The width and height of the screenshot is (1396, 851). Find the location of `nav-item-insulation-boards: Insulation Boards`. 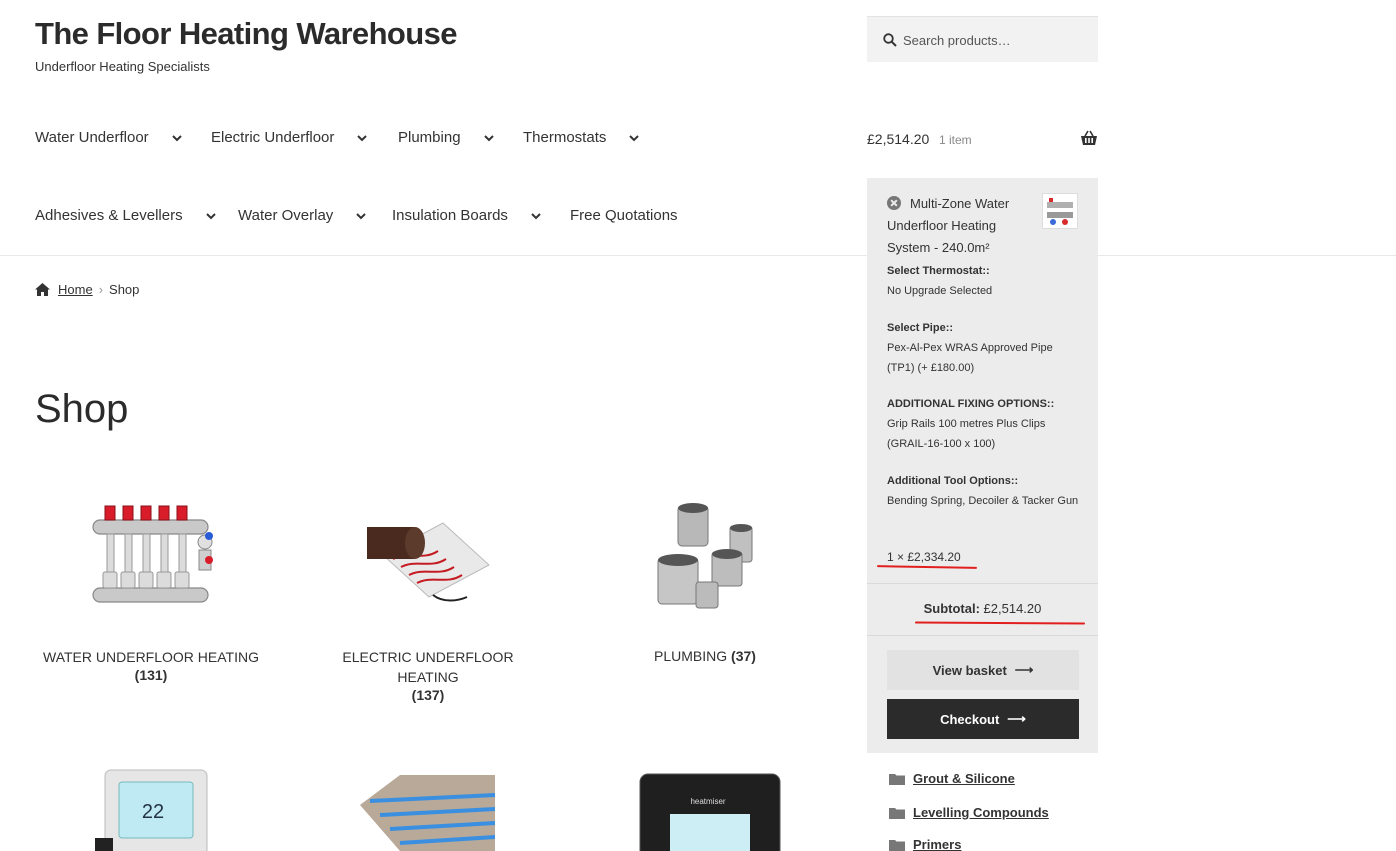

nav-item-insulation-boards: Insulation Boards is located at coordinates (467, 215).